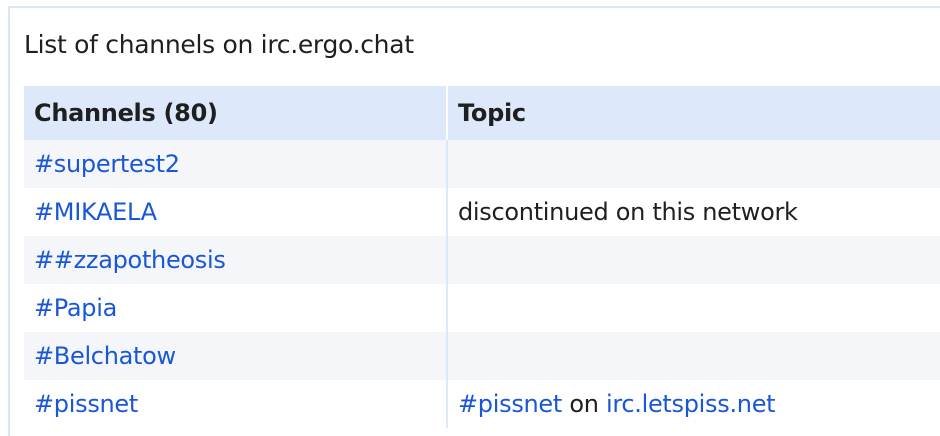  I want to click on topic-cell: #pissnet on irc.letspiss.net, so click(693, 404).